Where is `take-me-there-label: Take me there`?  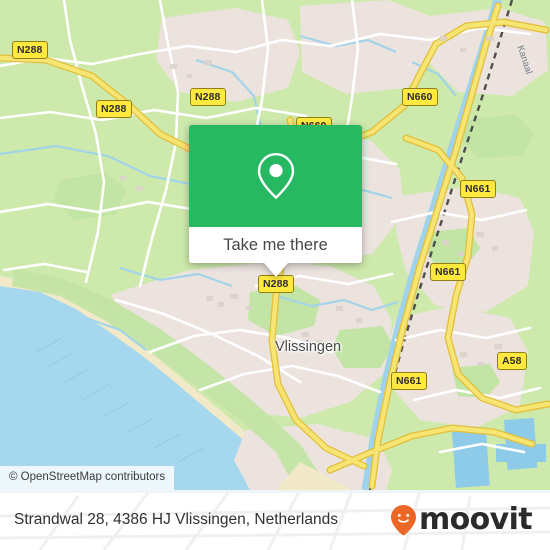
take-me-there-label: Take me there is located at coordinates (275, 244).